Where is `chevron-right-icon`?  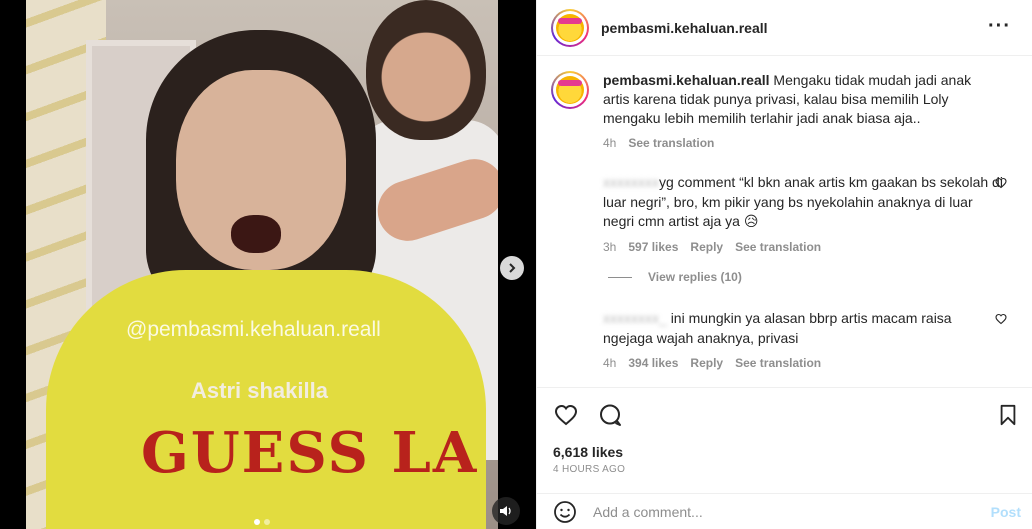
chevron-right-icon is located at coordinates (512, 268).